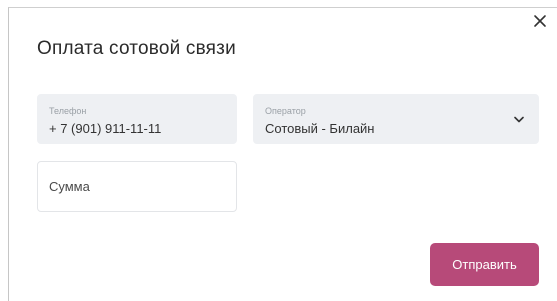 The height and width of the screenshot is (301, 557). I want to click on submit-button: Отправить, so click(484, 264).